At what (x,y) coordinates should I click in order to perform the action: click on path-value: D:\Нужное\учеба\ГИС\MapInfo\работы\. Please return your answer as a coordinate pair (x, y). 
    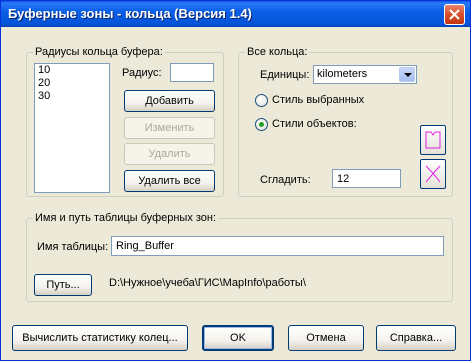
    Looking at the image, I should click on (207, 283).